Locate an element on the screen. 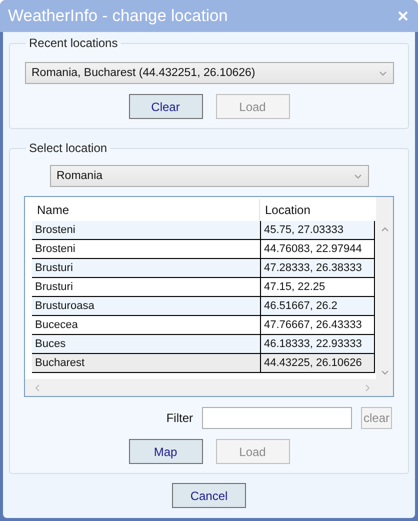 Image resolution: width=418 pixels, height=521 pixels. filter-label: Filter is located at coordinates (179, 418).